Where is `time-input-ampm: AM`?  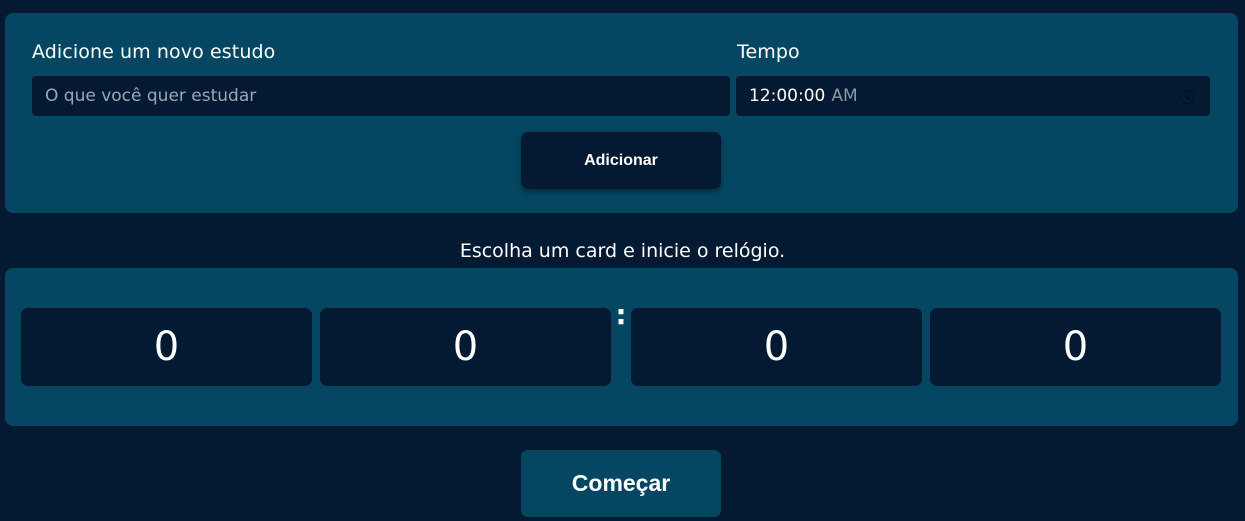
time-input-ampm: AM is located at coordinates (844, 96).